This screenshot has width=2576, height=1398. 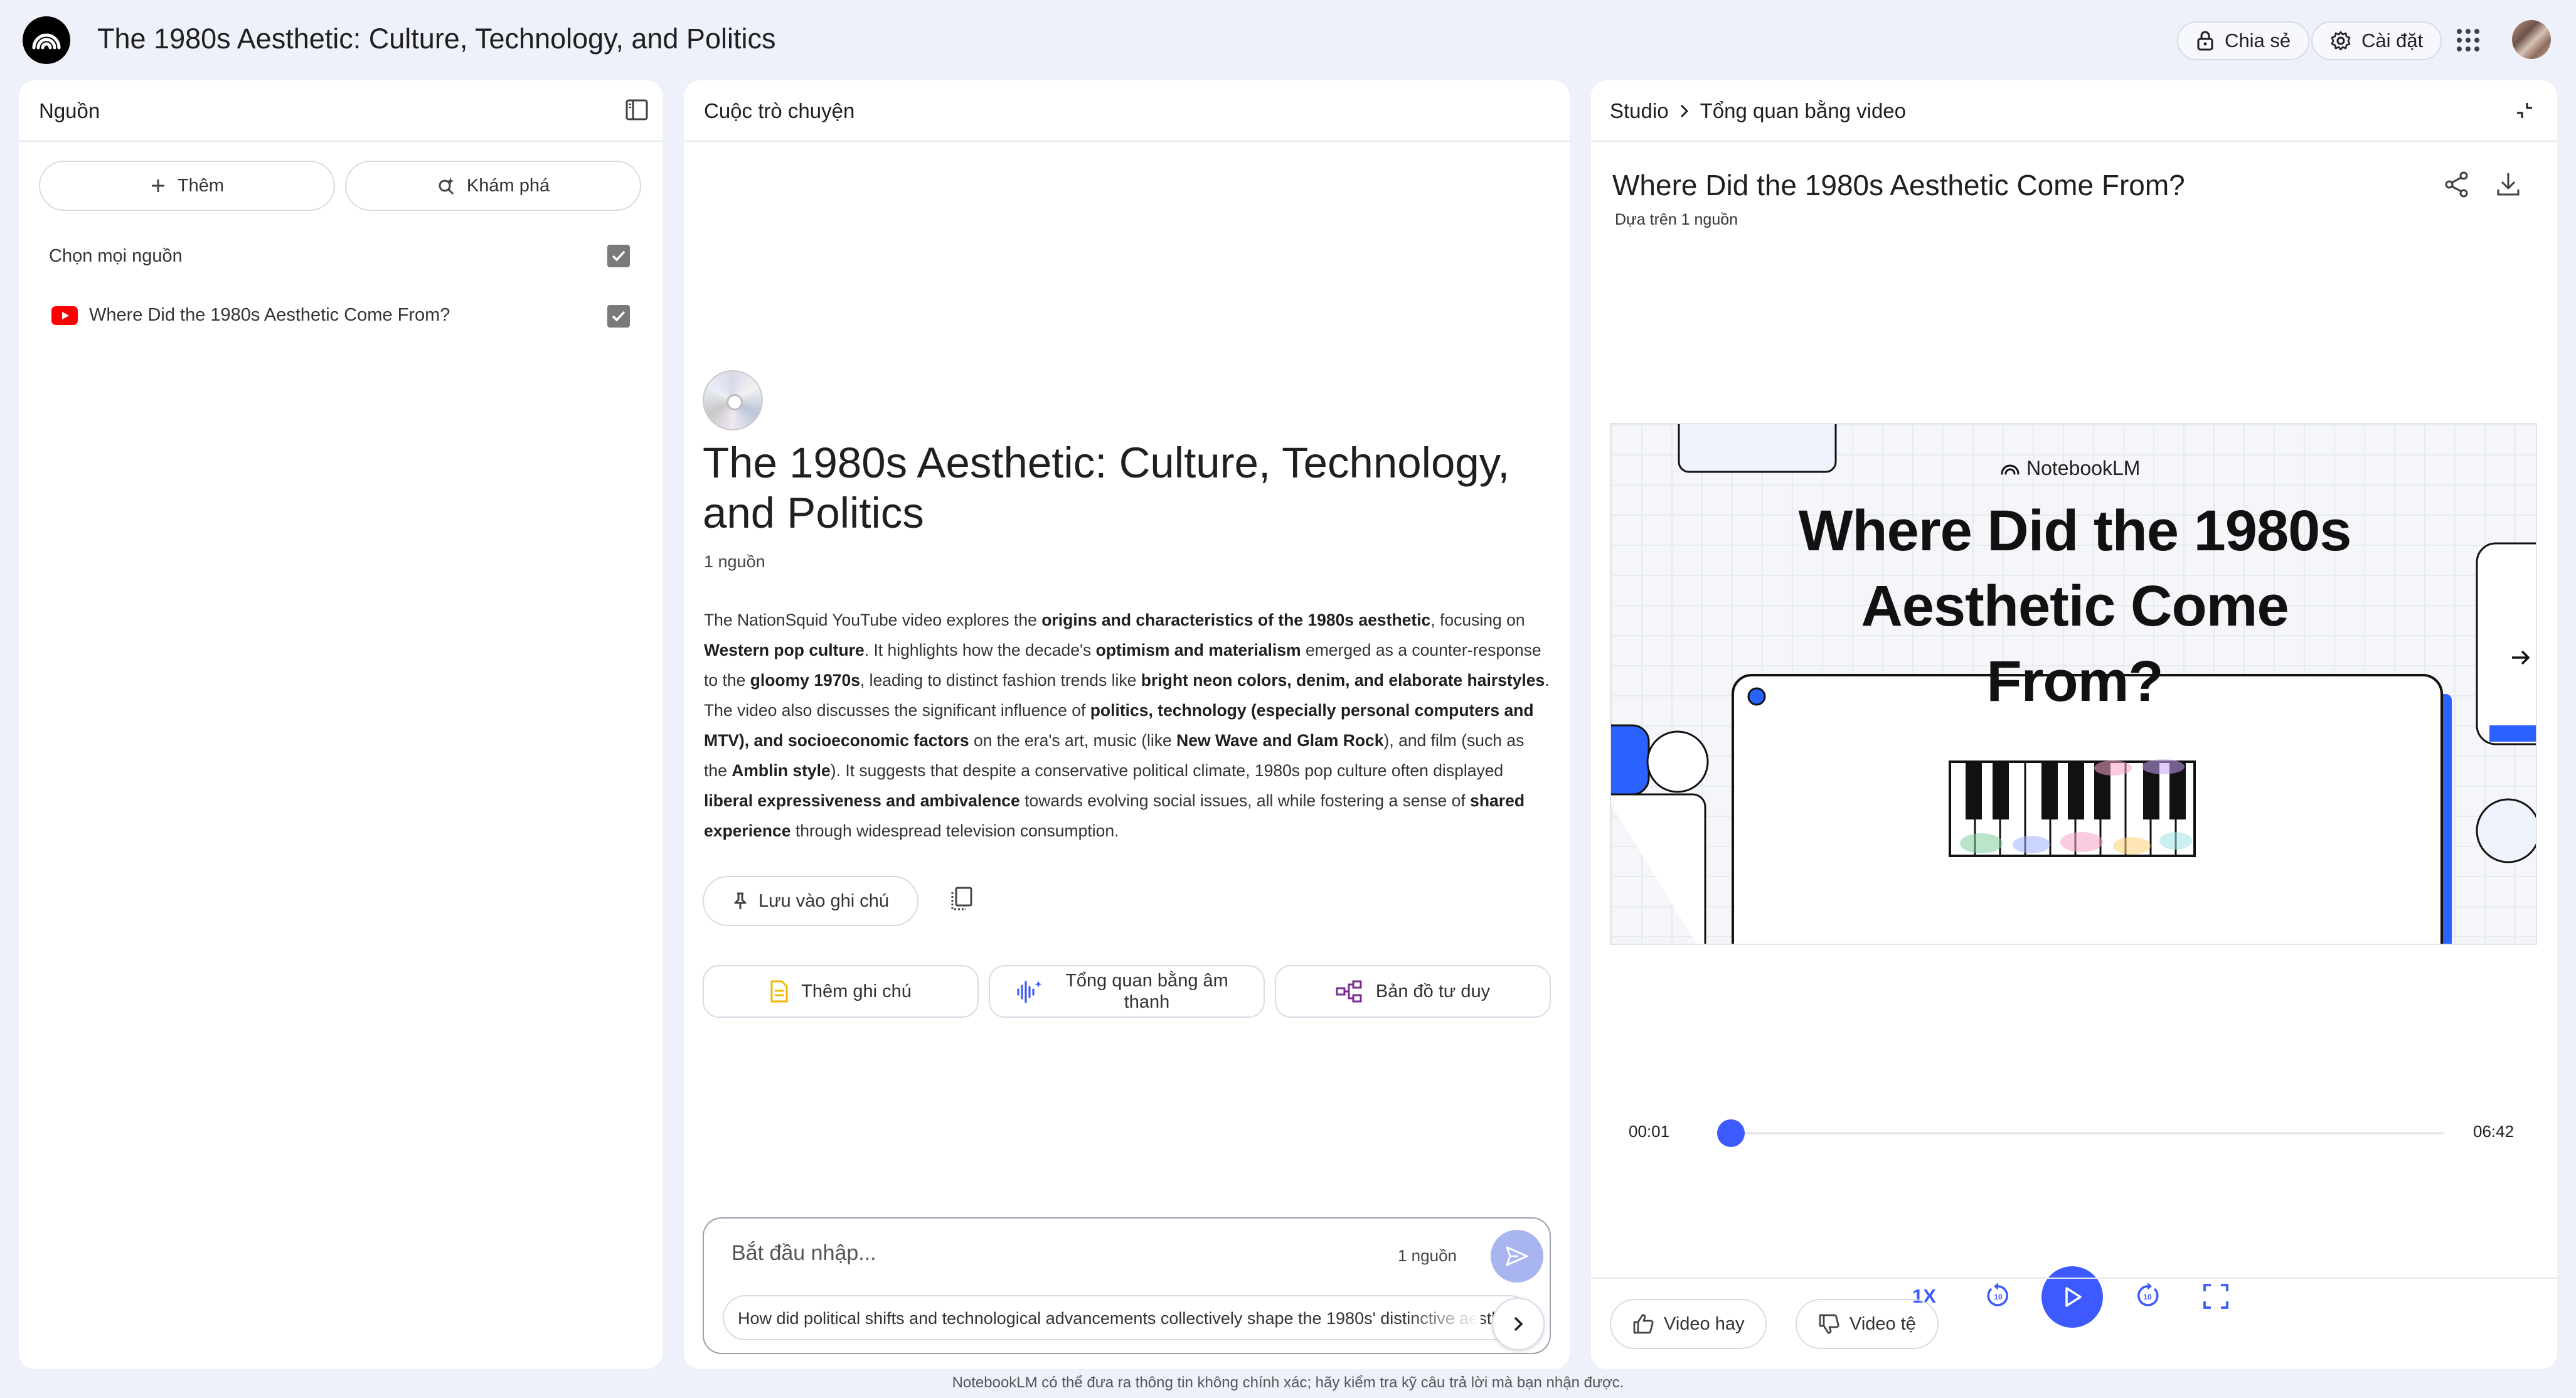 I want to click on slide-brand-label: NotebookLM, so click(x=2083, y=468).